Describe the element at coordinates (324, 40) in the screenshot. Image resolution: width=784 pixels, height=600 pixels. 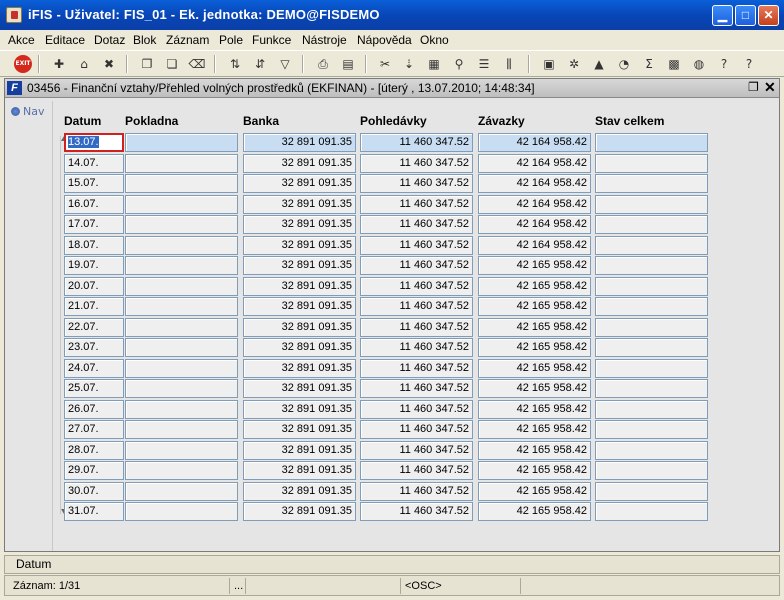
I see `menu-nastroje: Nástroje` at that location.